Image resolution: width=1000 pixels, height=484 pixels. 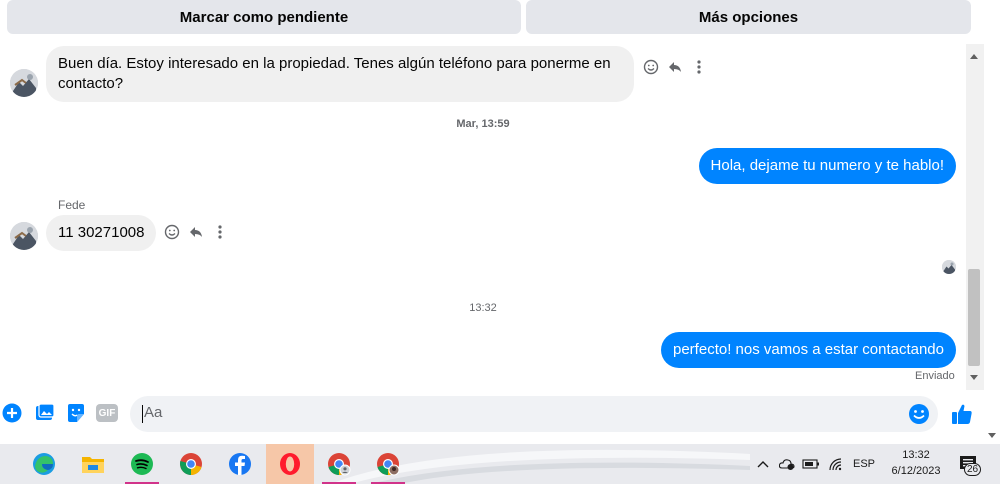 I want to click on wifi-icon, so click(x=836, y=464).